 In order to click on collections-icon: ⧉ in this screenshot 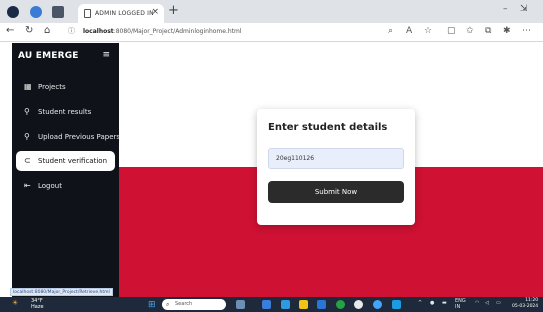, I will do `click(488, 31)`.